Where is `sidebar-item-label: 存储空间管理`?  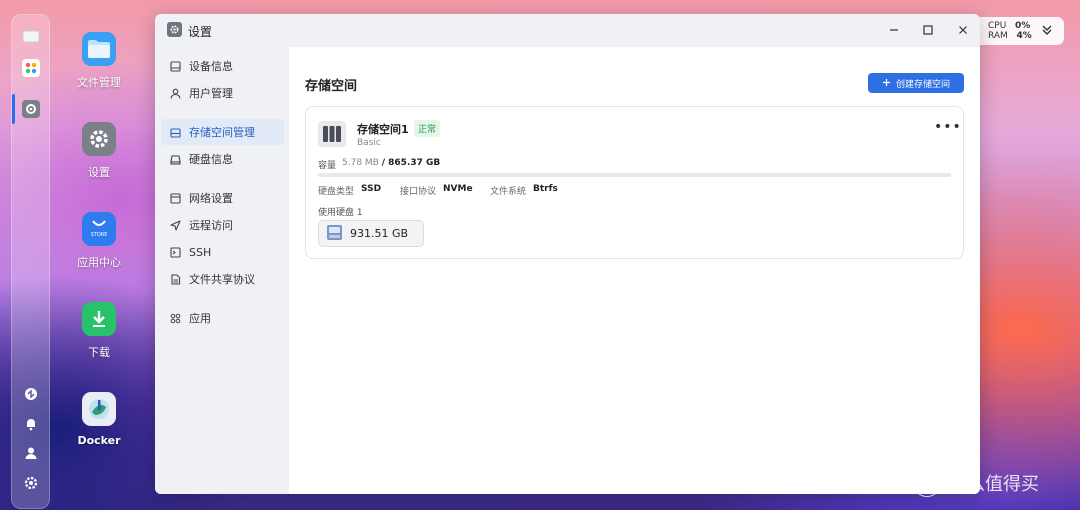
sidebar-item-label: 存储空间管理 is located at coordinates (222, 132).